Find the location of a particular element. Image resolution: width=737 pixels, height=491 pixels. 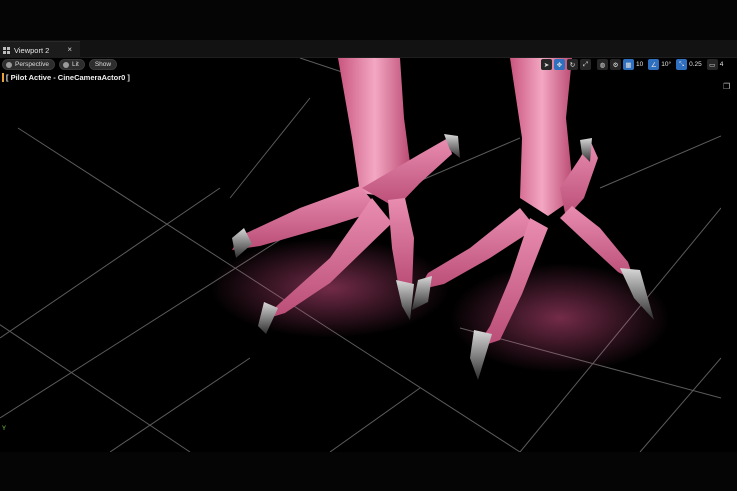

coordinate-system-icon: ◍ is located at coordinates (602, 64).